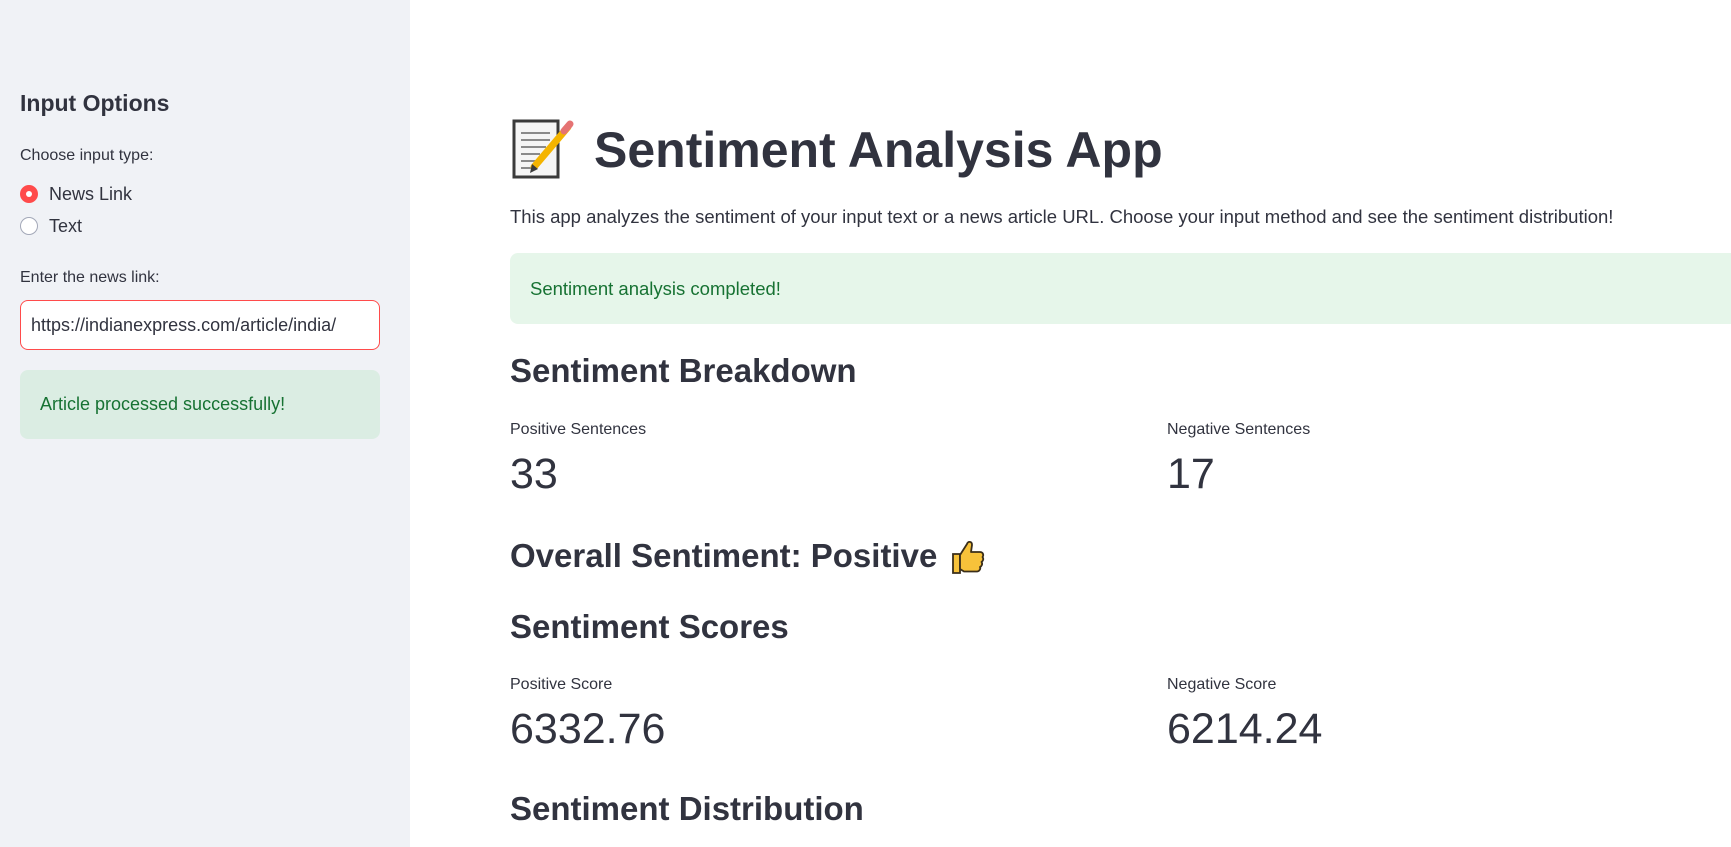  What do you see at coordinates (200, 404) in the screenshot?
I see `sidebar-success-alert: Article processed successfully!` at bounding box center [200, 404].